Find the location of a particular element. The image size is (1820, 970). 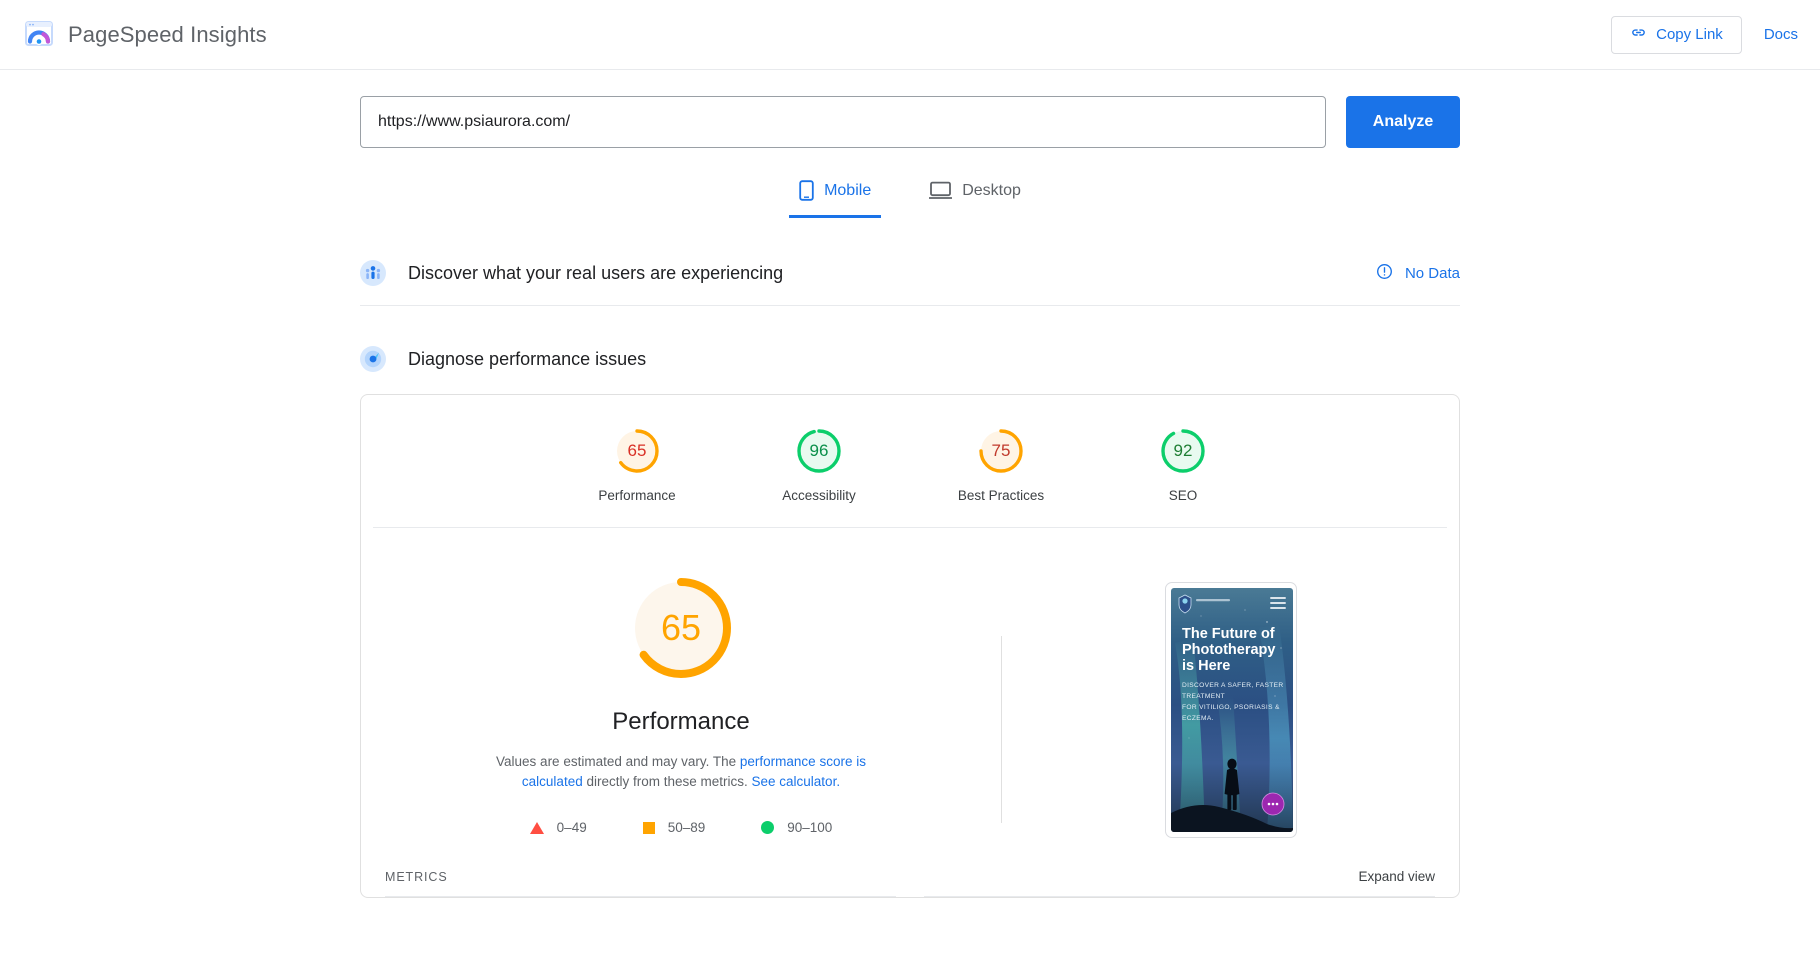

brand: PageSpeed Insights is located at coordinates (144, 35).